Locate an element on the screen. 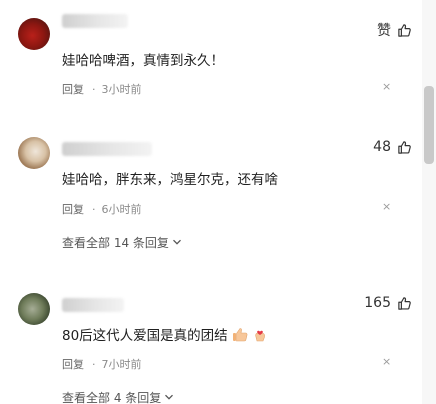 This screenshot has width=436, height=404. view-all-replies-label: 查看全部 4 条回复 is located at coordinates (112, 397).